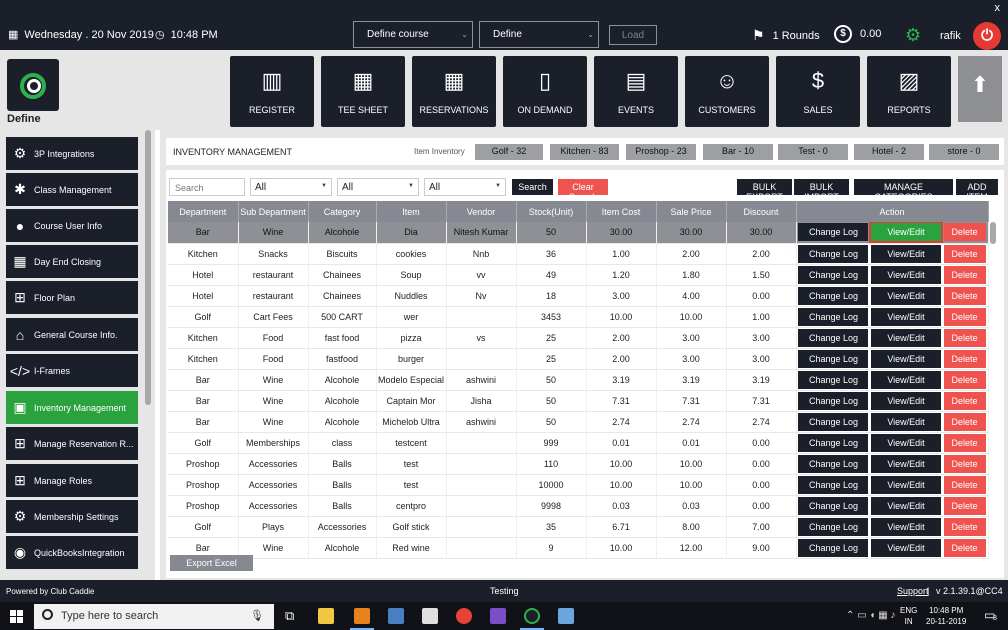  Describe the element at coordinates (661, 152) in the screenshot. I see `category-proshop: Proshop - 23` at that location.